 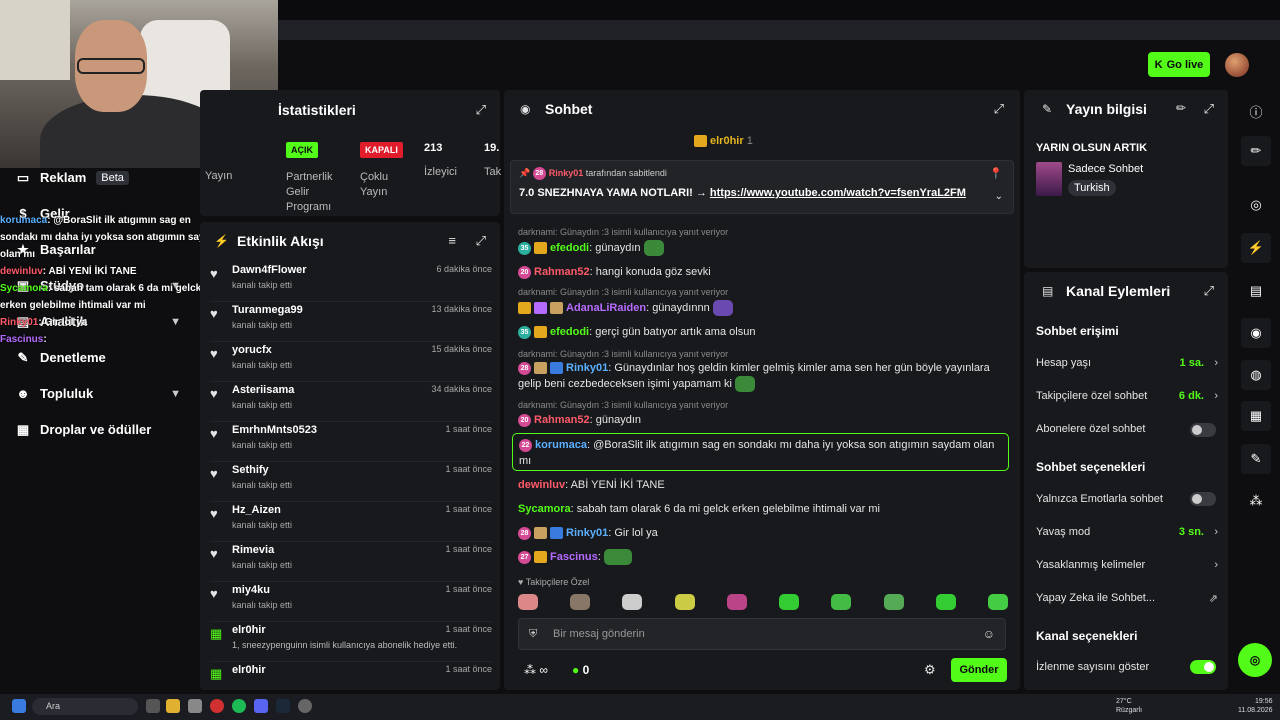 I want to click on activity-row: ♥ Hz_Aizen kanalı takip etti 1 saat önce, so click(x=351, y=522).